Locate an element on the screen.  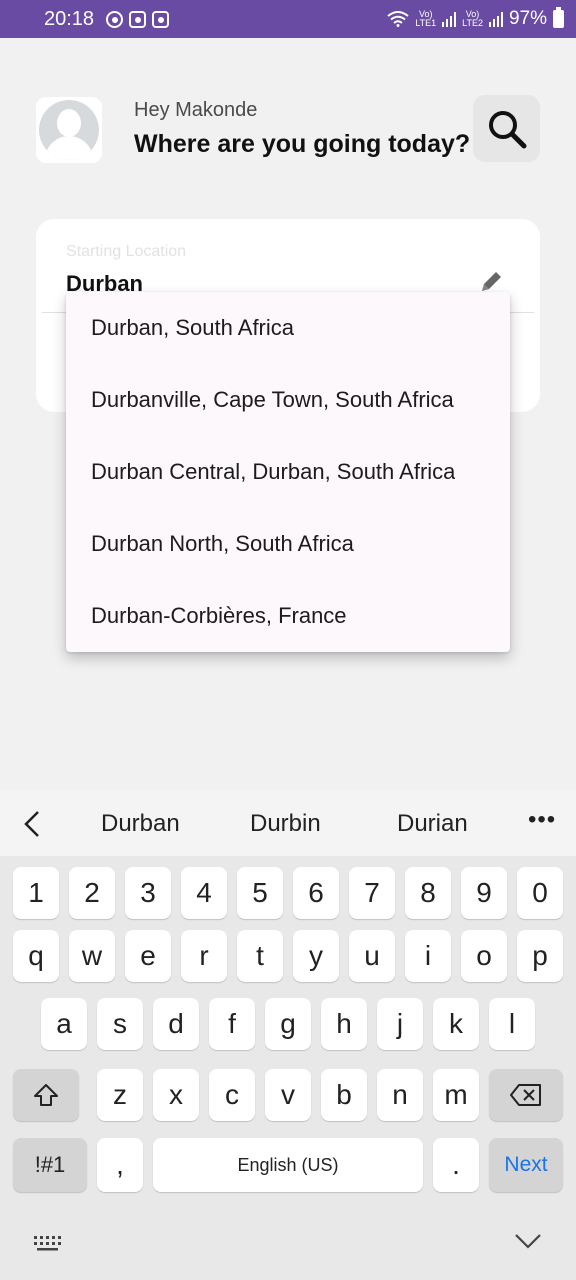
lte1-label: Vo) LTE1 is located at coordinates (426, 18).